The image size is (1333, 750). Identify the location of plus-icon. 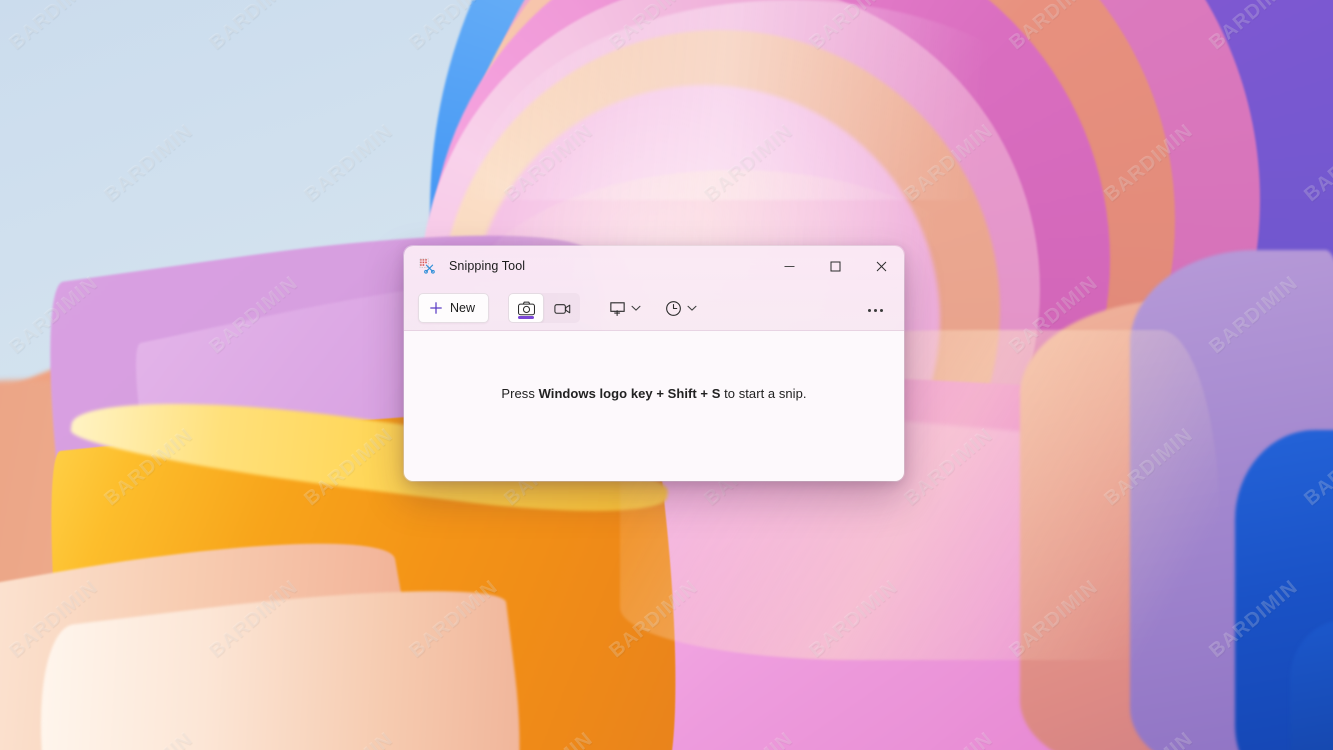
(436, 308).